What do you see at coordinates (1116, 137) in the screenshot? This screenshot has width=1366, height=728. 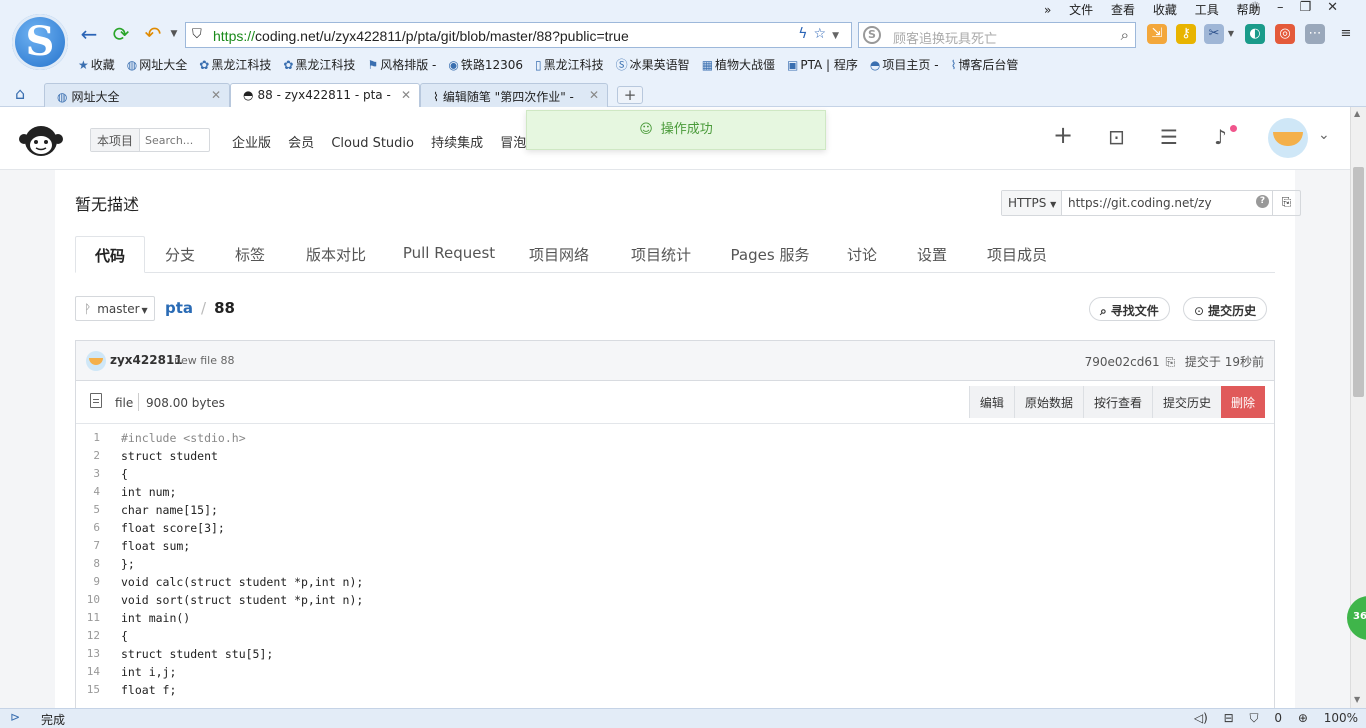 I see `terminal-icon: ⊡` at bounding box center [1116, 137].